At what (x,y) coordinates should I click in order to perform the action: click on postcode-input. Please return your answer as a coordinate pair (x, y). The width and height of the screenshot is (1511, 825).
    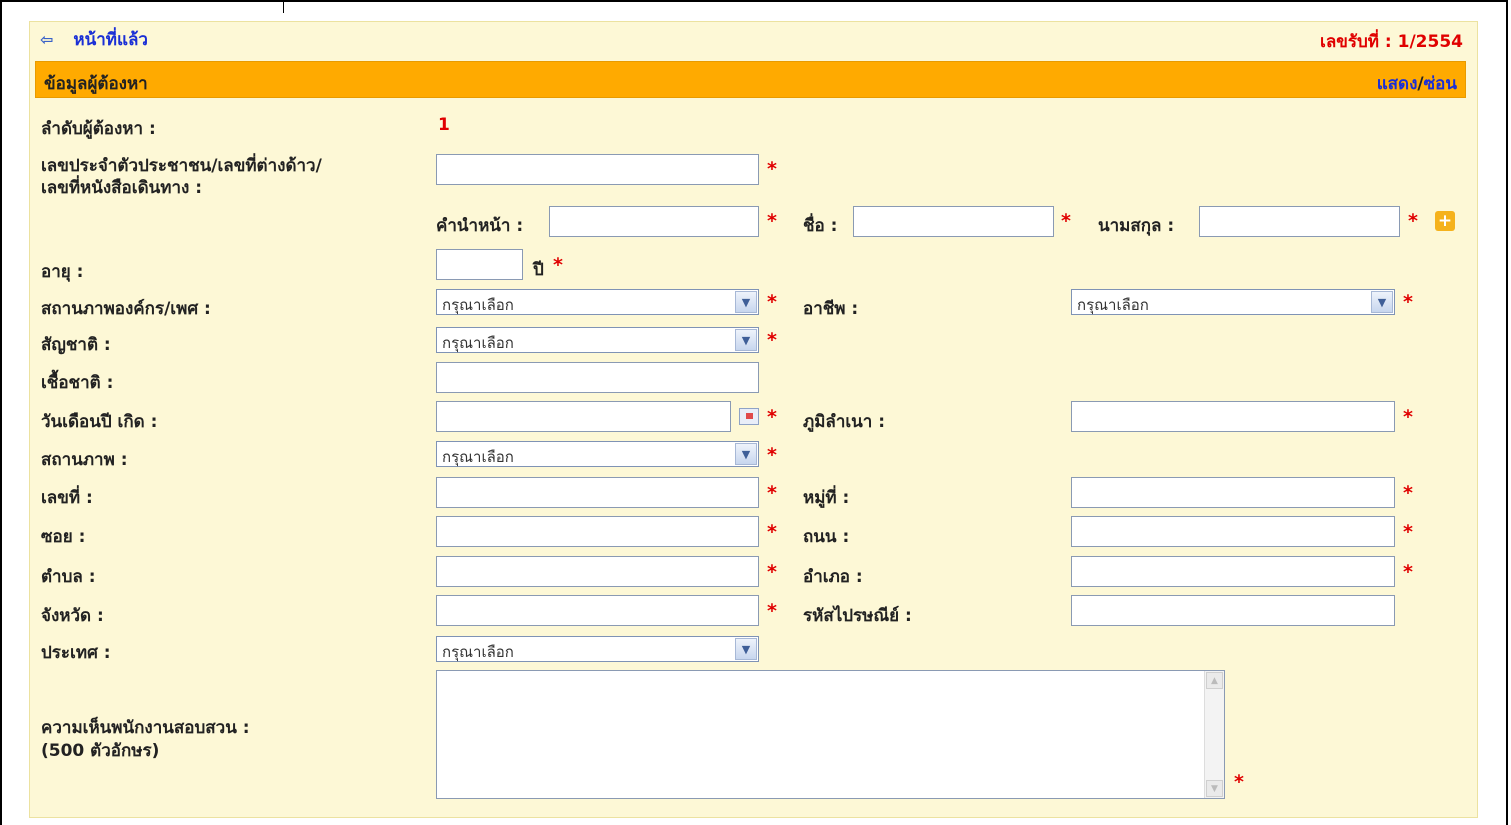
    Looking at the image, I should click on (1233, 610).